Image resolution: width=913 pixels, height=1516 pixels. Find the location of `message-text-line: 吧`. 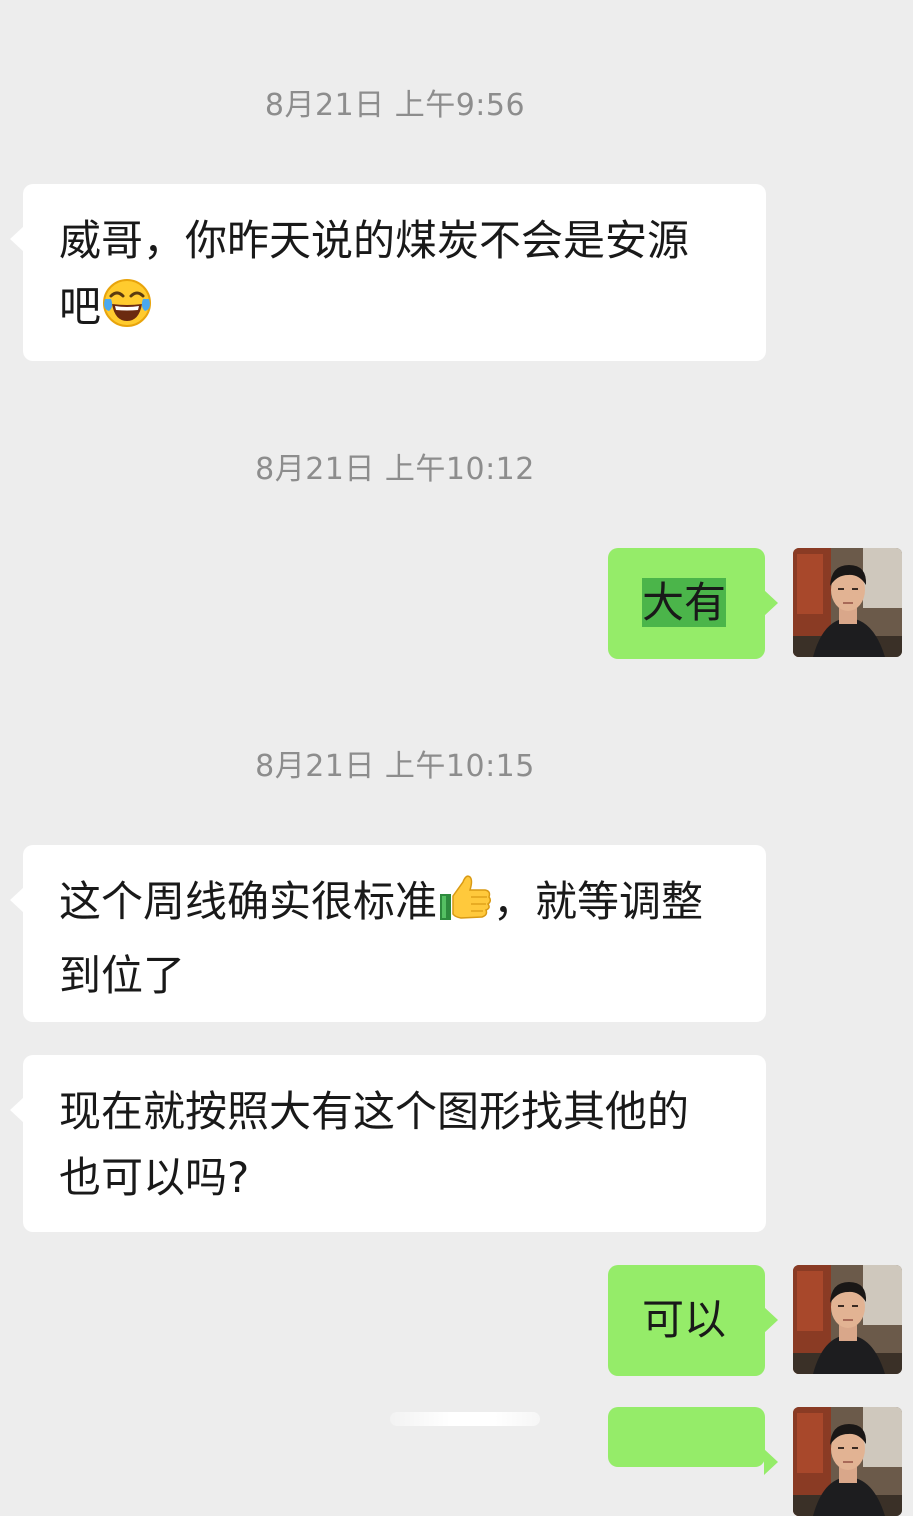

message-text-line: 吧 is located at coordinates (402, 311).